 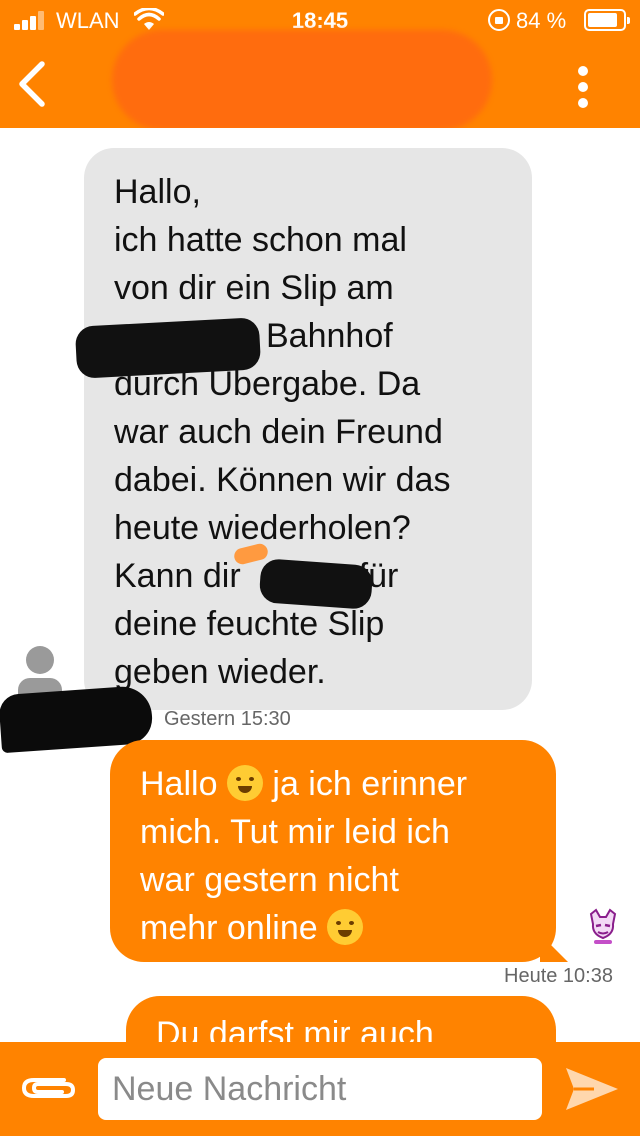 I want to click on hugging-face-emoji, so click(x=244, y=783).